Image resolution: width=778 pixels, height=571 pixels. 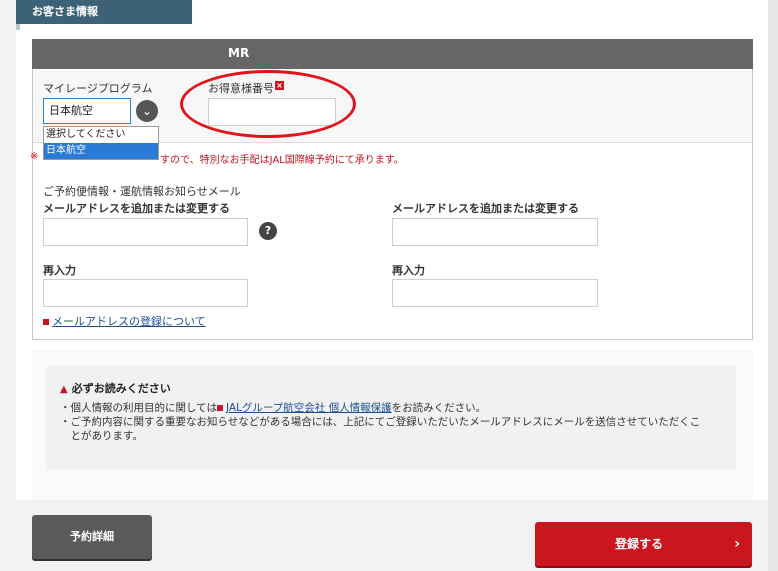 I want to click on email-label-left: メールアドレスを追加または変更する, so click(x=136, y=208).